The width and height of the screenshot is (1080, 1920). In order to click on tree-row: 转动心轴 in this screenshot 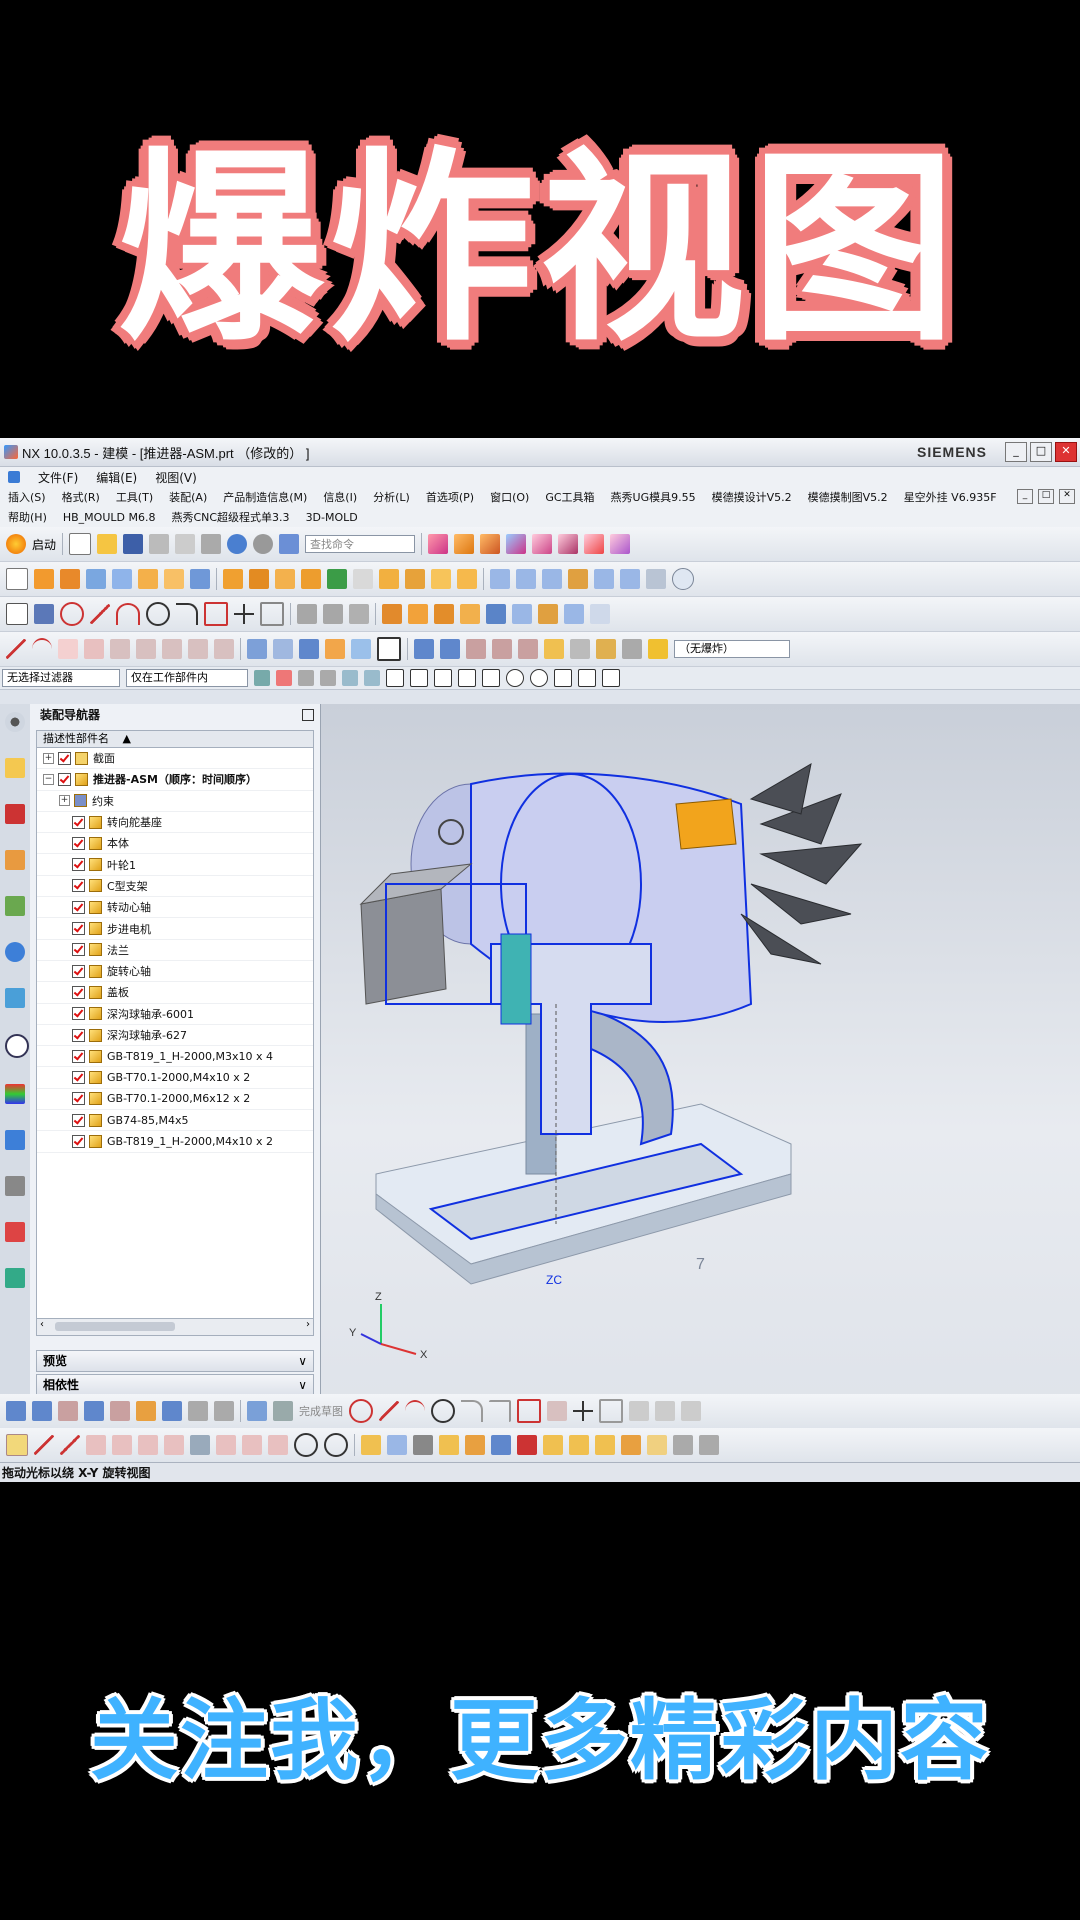, I will do `click(175, 908)`.